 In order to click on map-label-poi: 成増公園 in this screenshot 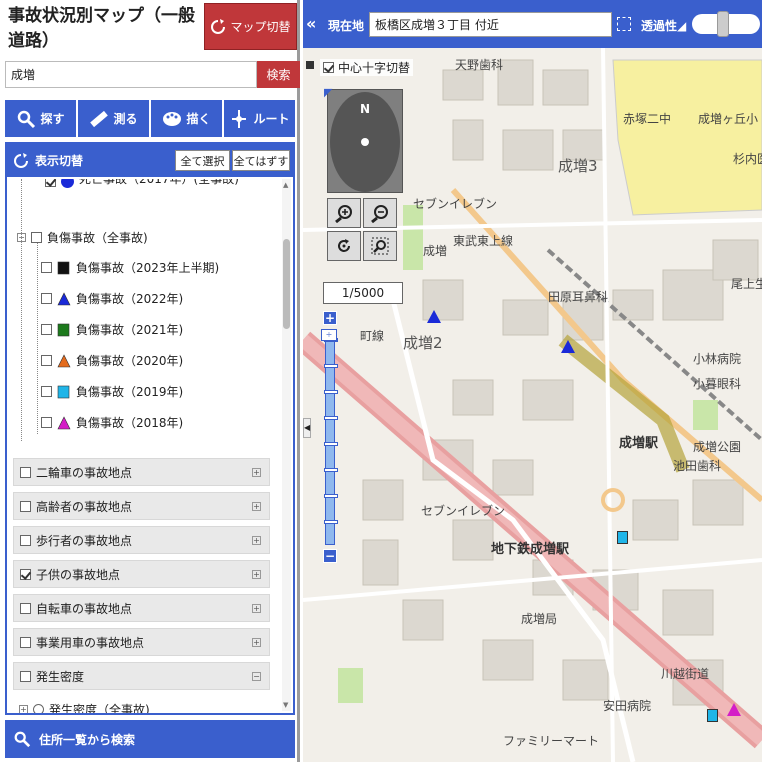, I will do `click(717, 447)`.